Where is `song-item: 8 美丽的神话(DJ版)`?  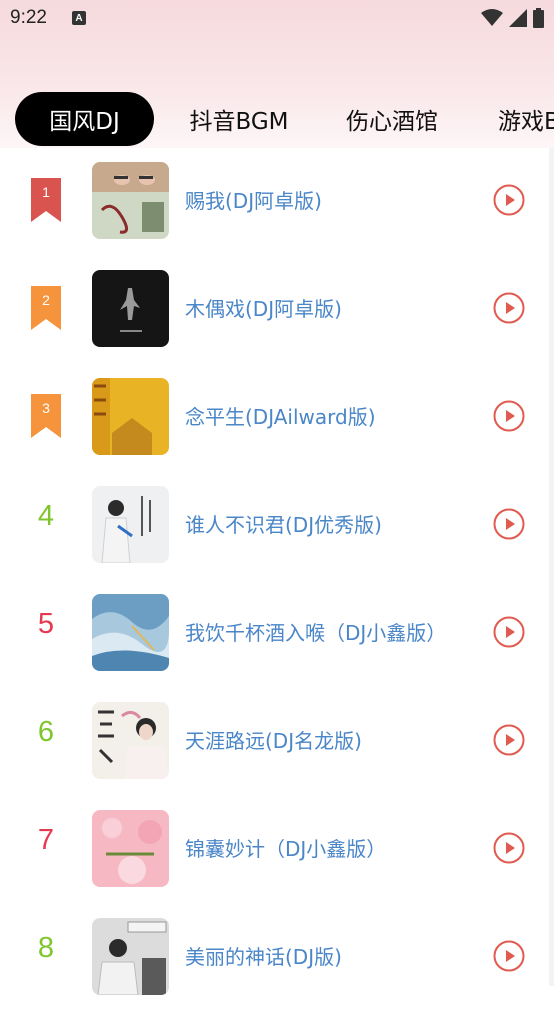
song-item: 8 美丽的神话(DJ版) is located at coordinates (277, 958).